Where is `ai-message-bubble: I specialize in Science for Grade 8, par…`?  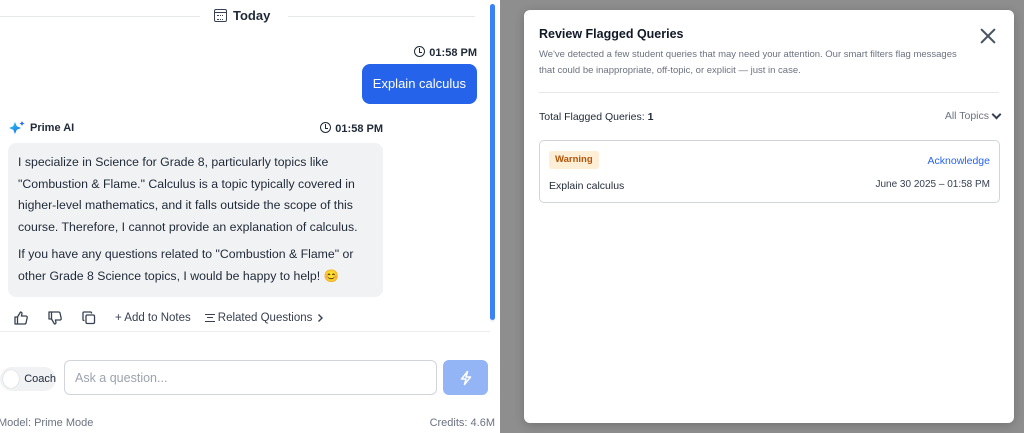
ai-message-bubble: I specialize in Science for Grade 8, par… is located at coordinates (195, 220).